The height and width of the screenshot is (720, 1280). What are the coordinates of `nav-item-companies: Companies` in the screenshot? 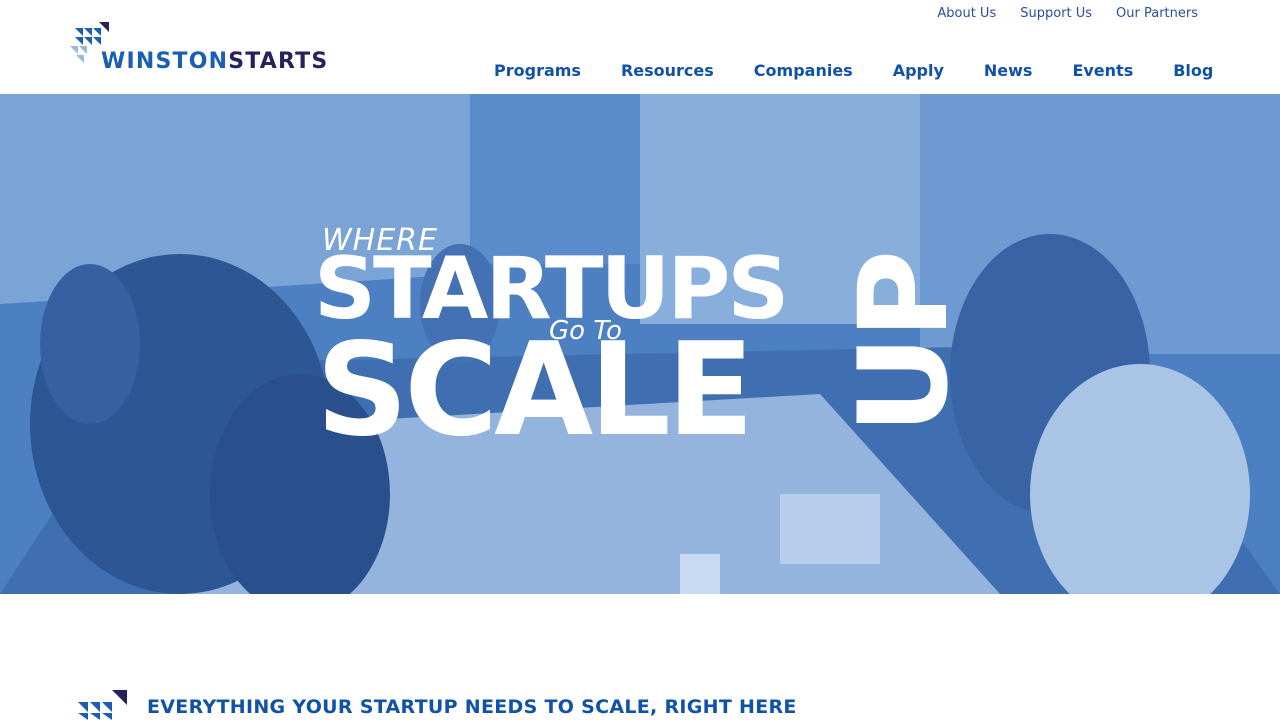 It's located at (803, 71).